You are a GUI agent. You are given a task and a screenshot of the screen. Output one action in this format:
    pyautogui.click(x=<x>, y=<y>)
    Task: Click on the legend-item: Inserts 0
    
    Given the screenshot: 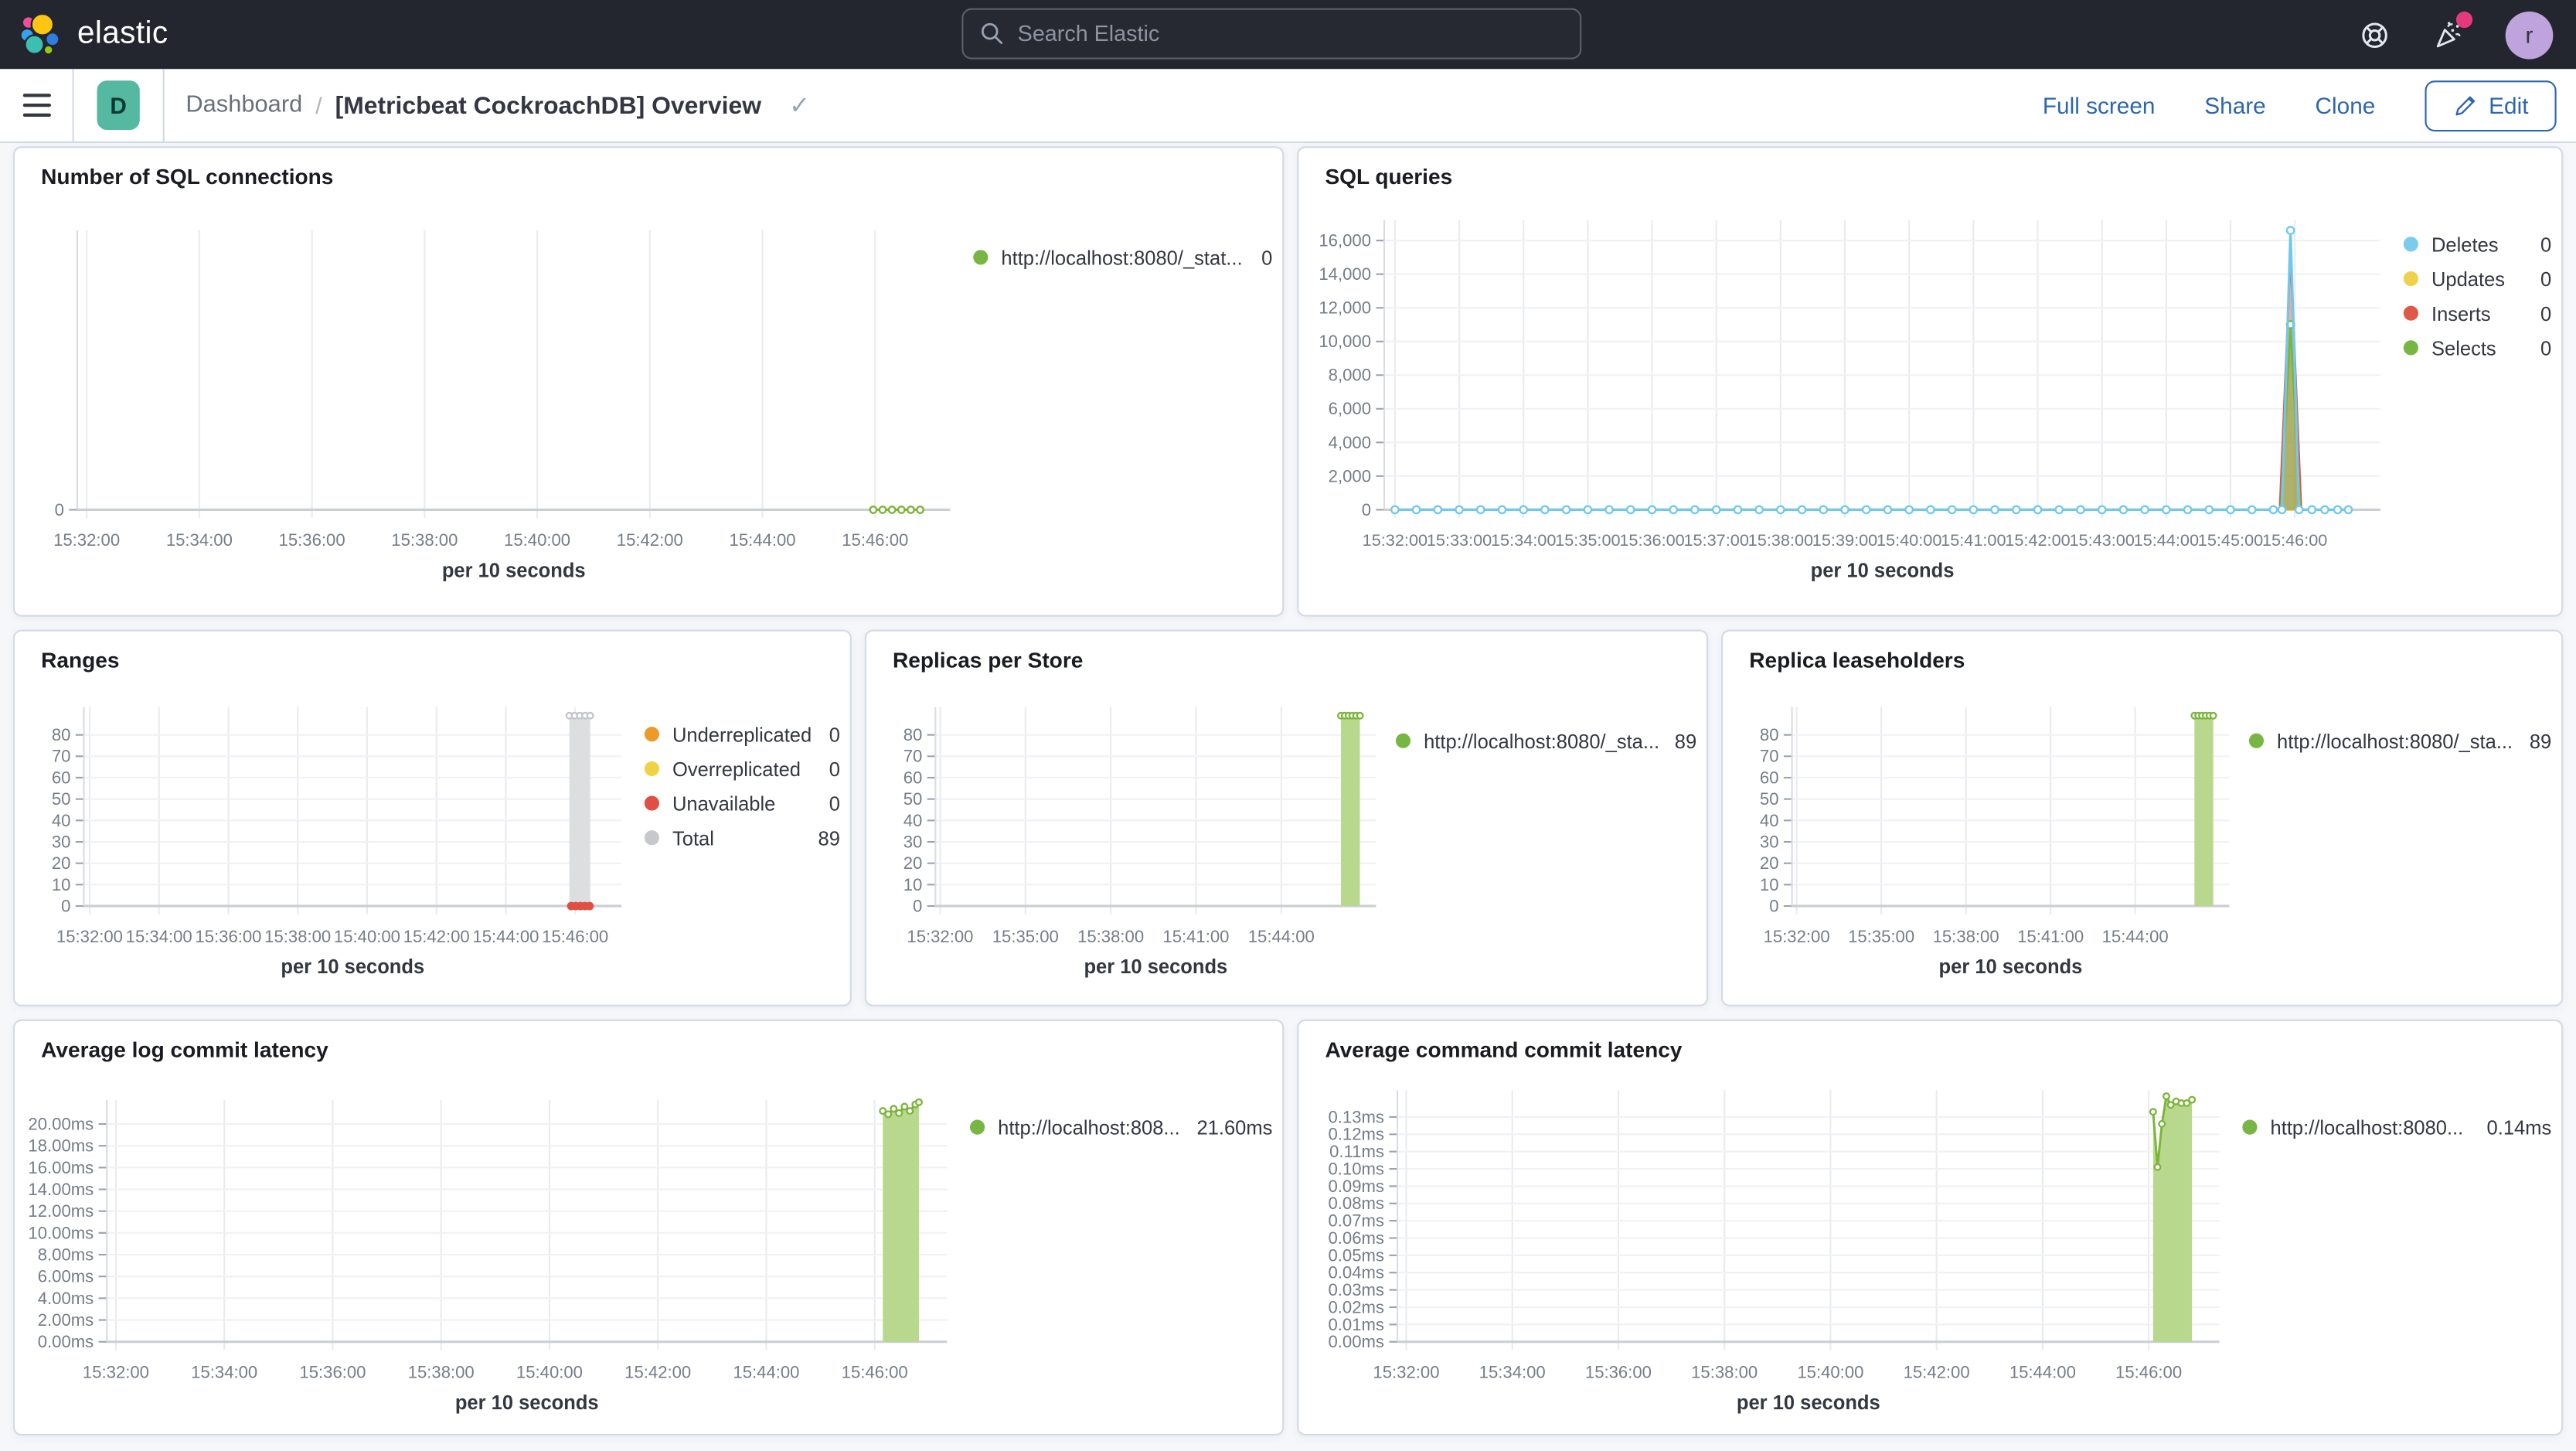 What is the action you would take?
    pyautogui.click(x=2477, y=313)
    